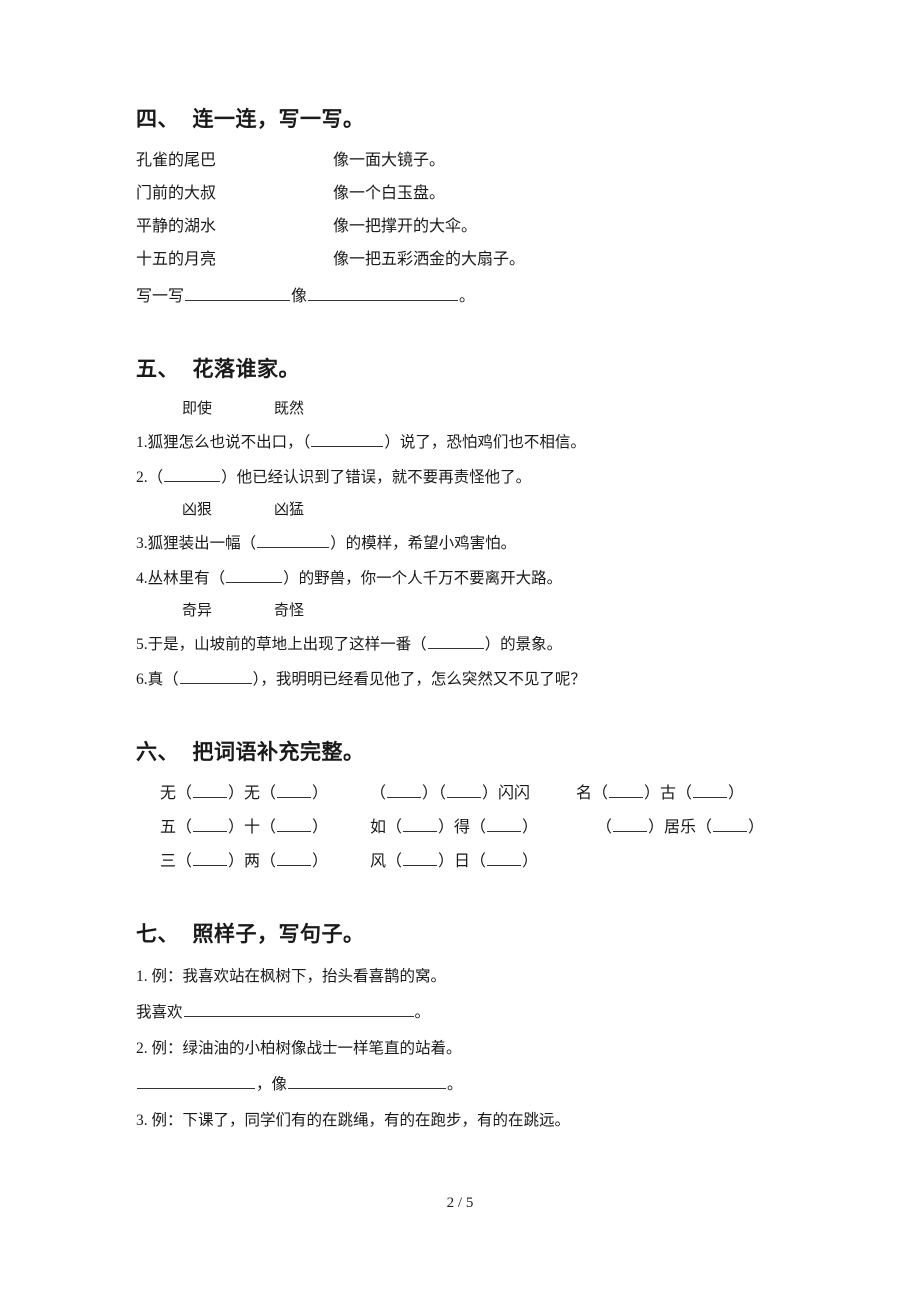 Image resolution: width=920 pixels, height=1302 pixels. I want to click on word-bank-option: 奇怪, so click(289, 611).